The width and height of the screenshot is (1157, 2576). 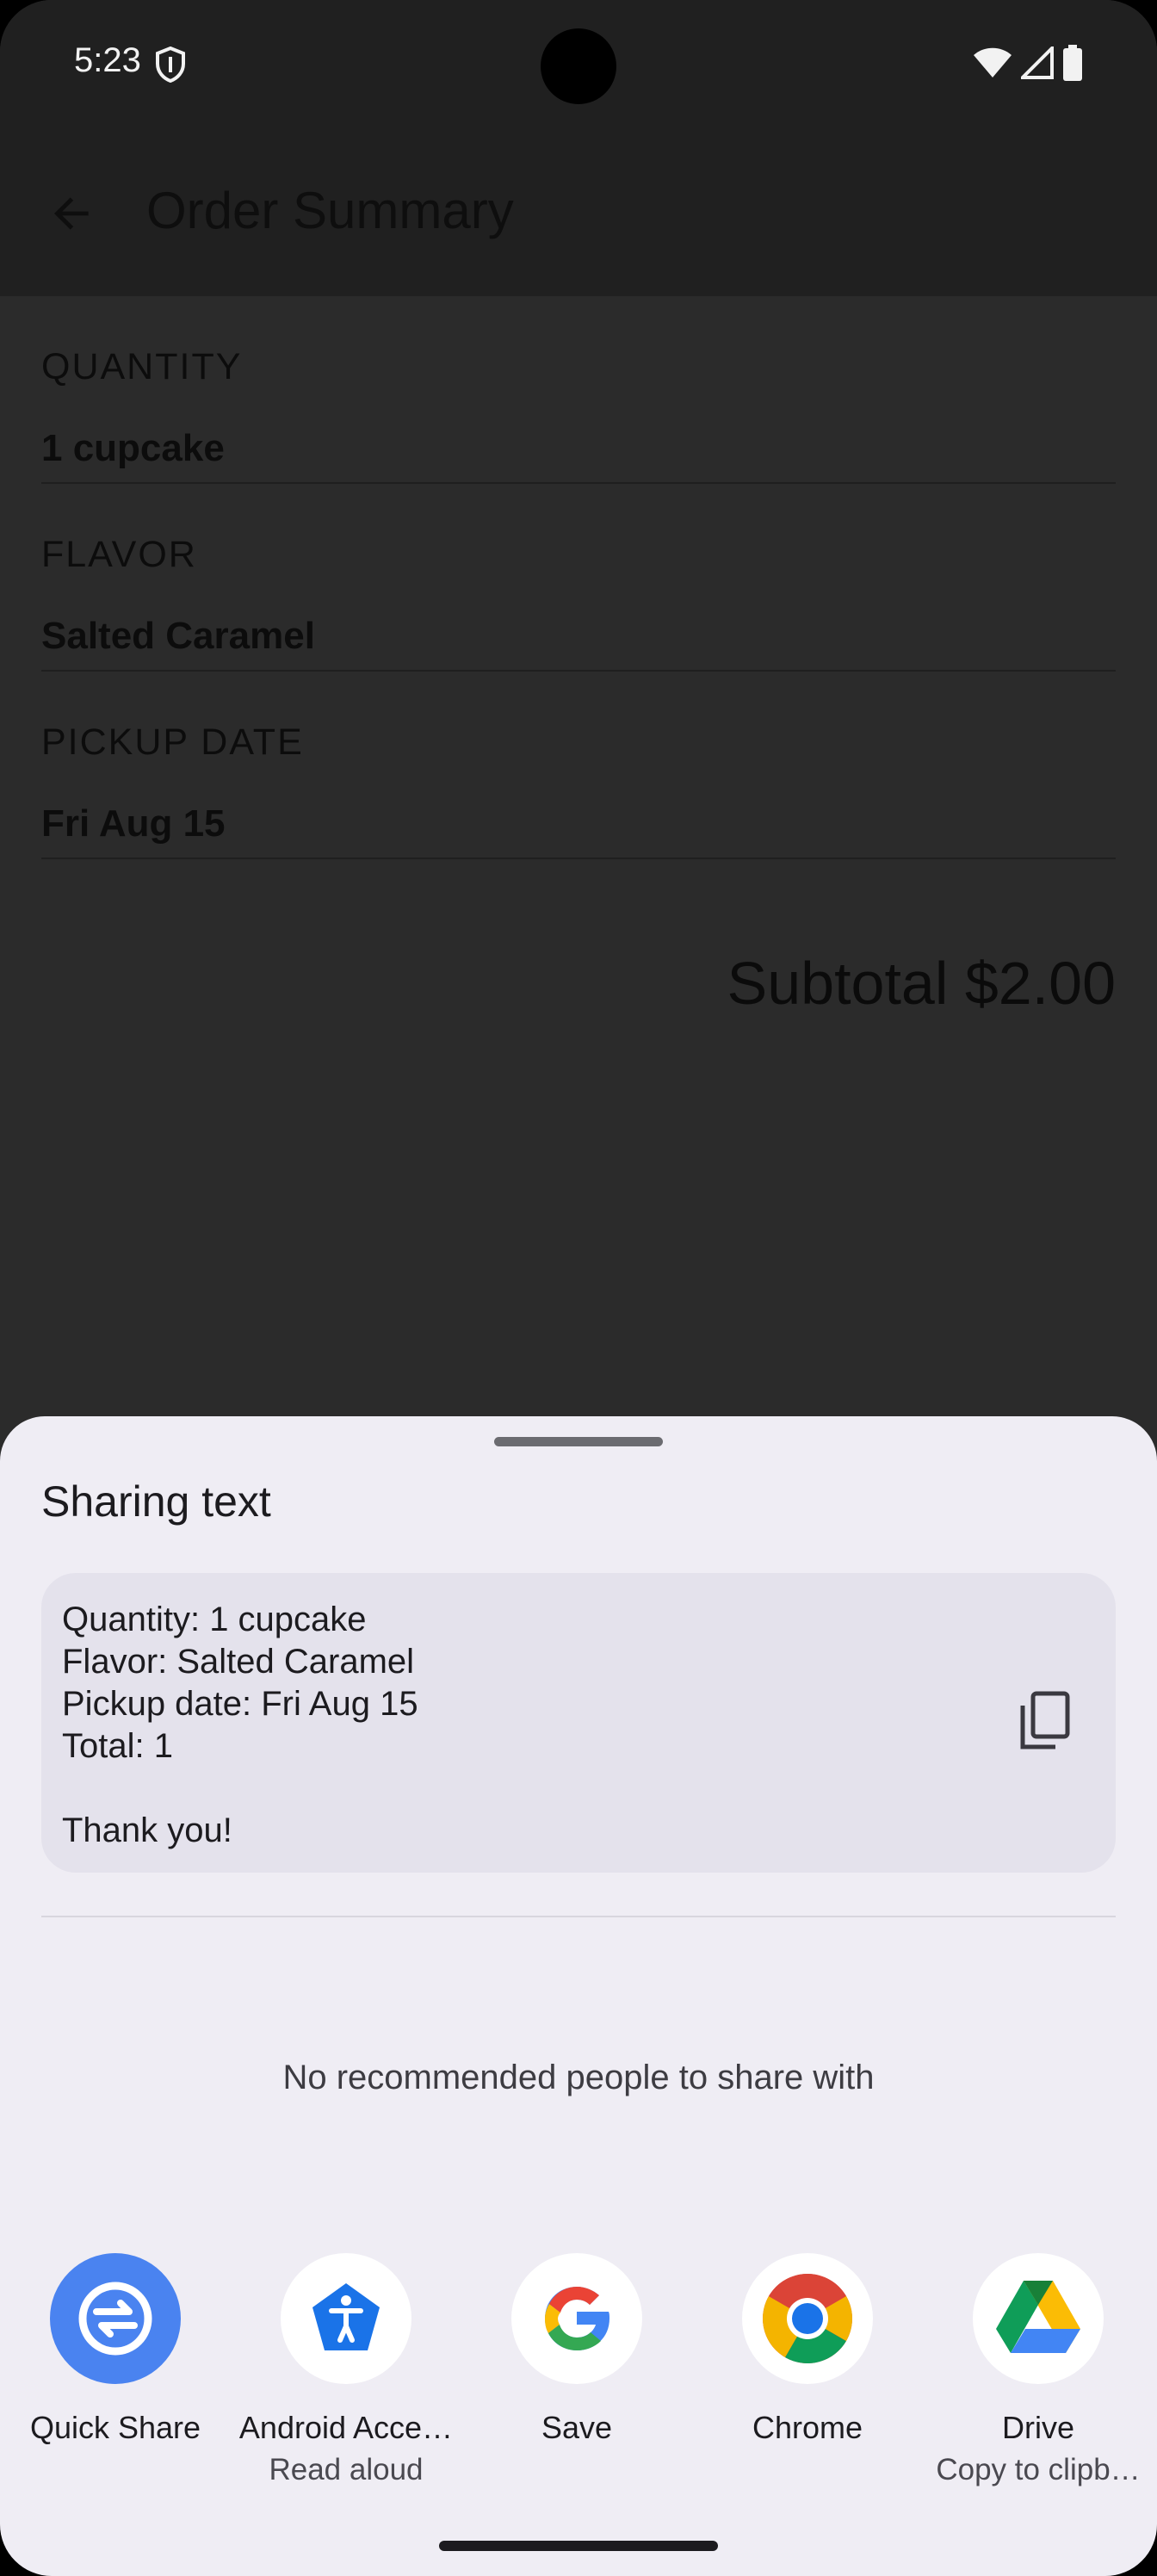 What do you see at coordinates (134, 824) in the screenshot?
I see `pickup-date-value: Fri Aug 15` at bounding box center [134, 824].